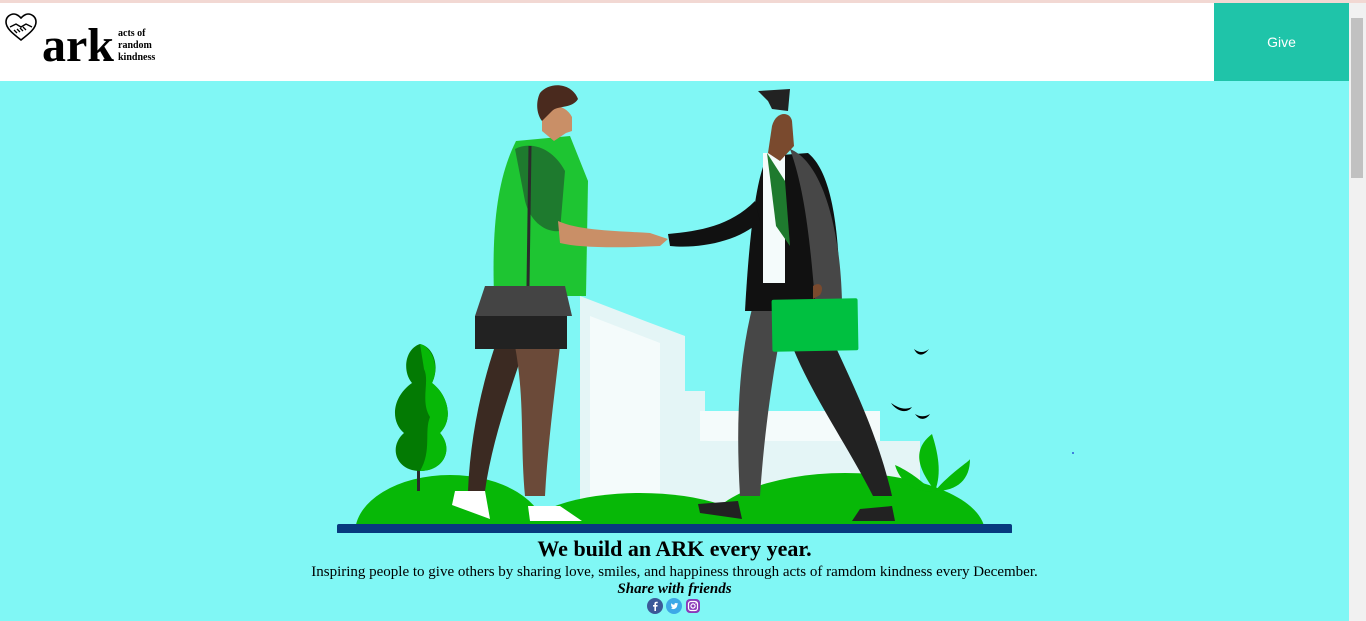 This screenshot has width=1366, height=621. I want to click on scrollbar-thumb, so click(1357, 98).